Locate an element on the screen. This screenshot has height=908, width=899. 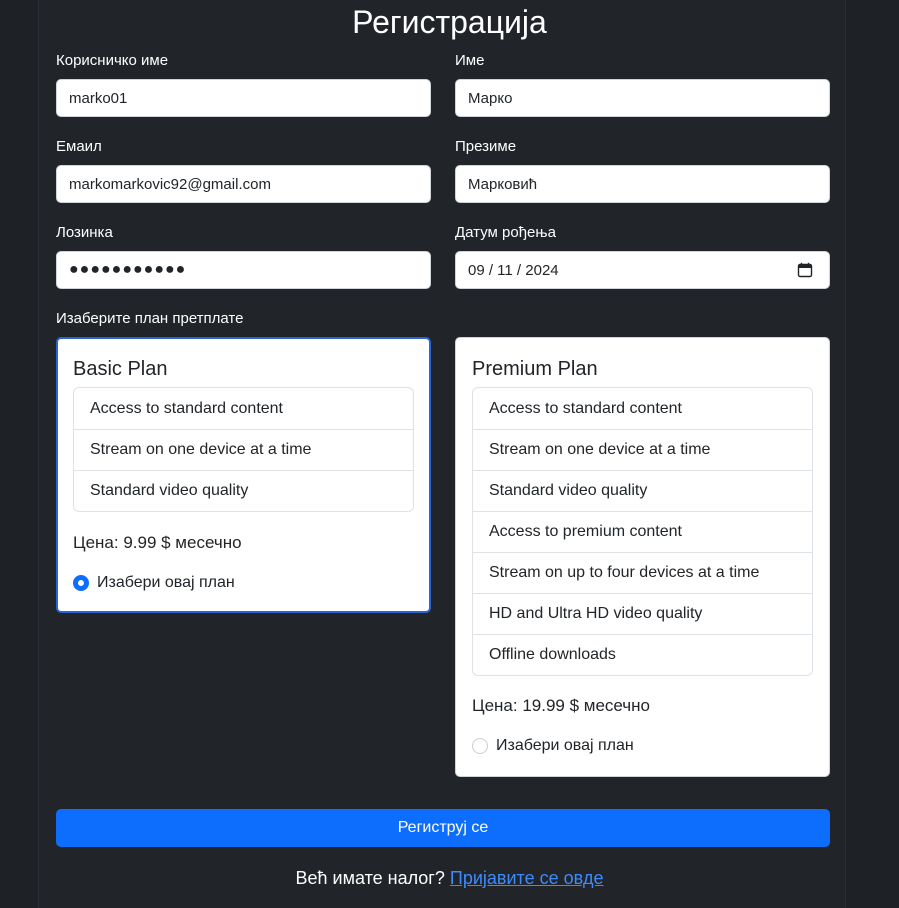
register-button: Региструј се is located at coordinates (443, 828).